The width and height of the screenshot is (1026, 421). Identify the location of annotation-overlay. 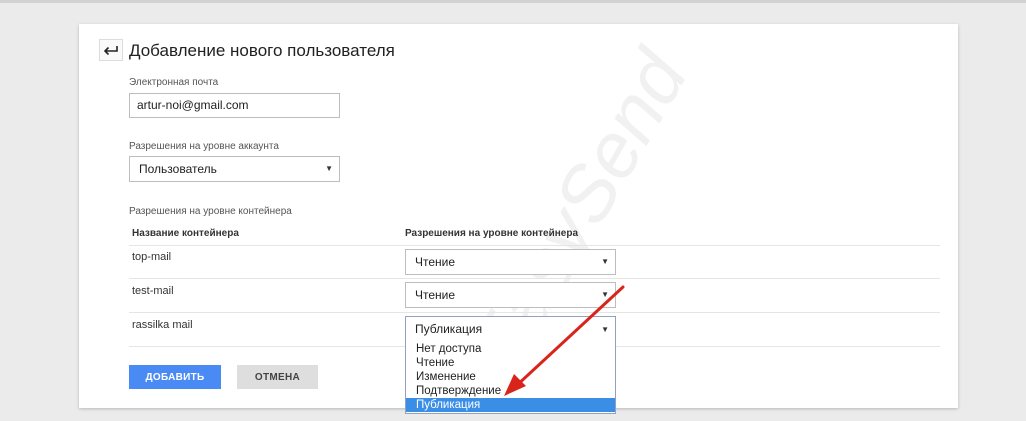
(564, 340).